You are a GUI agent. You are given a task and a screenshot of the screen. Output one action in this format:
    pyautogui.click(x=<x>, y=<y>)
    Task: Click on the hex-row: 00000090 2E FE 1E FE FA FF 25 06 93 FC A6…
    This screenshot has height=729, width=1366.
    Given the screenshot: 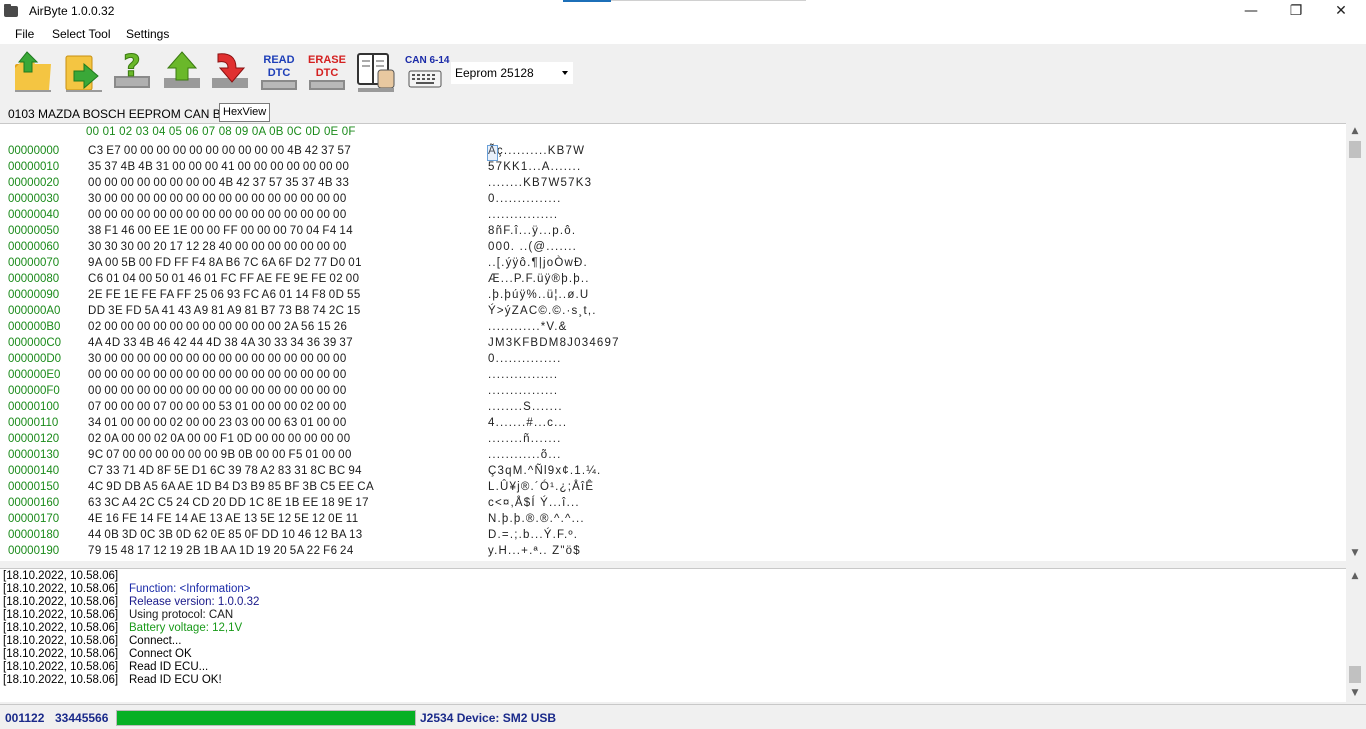 What is the action you would take?
    pyautogui.click(x=670, y=297)
    